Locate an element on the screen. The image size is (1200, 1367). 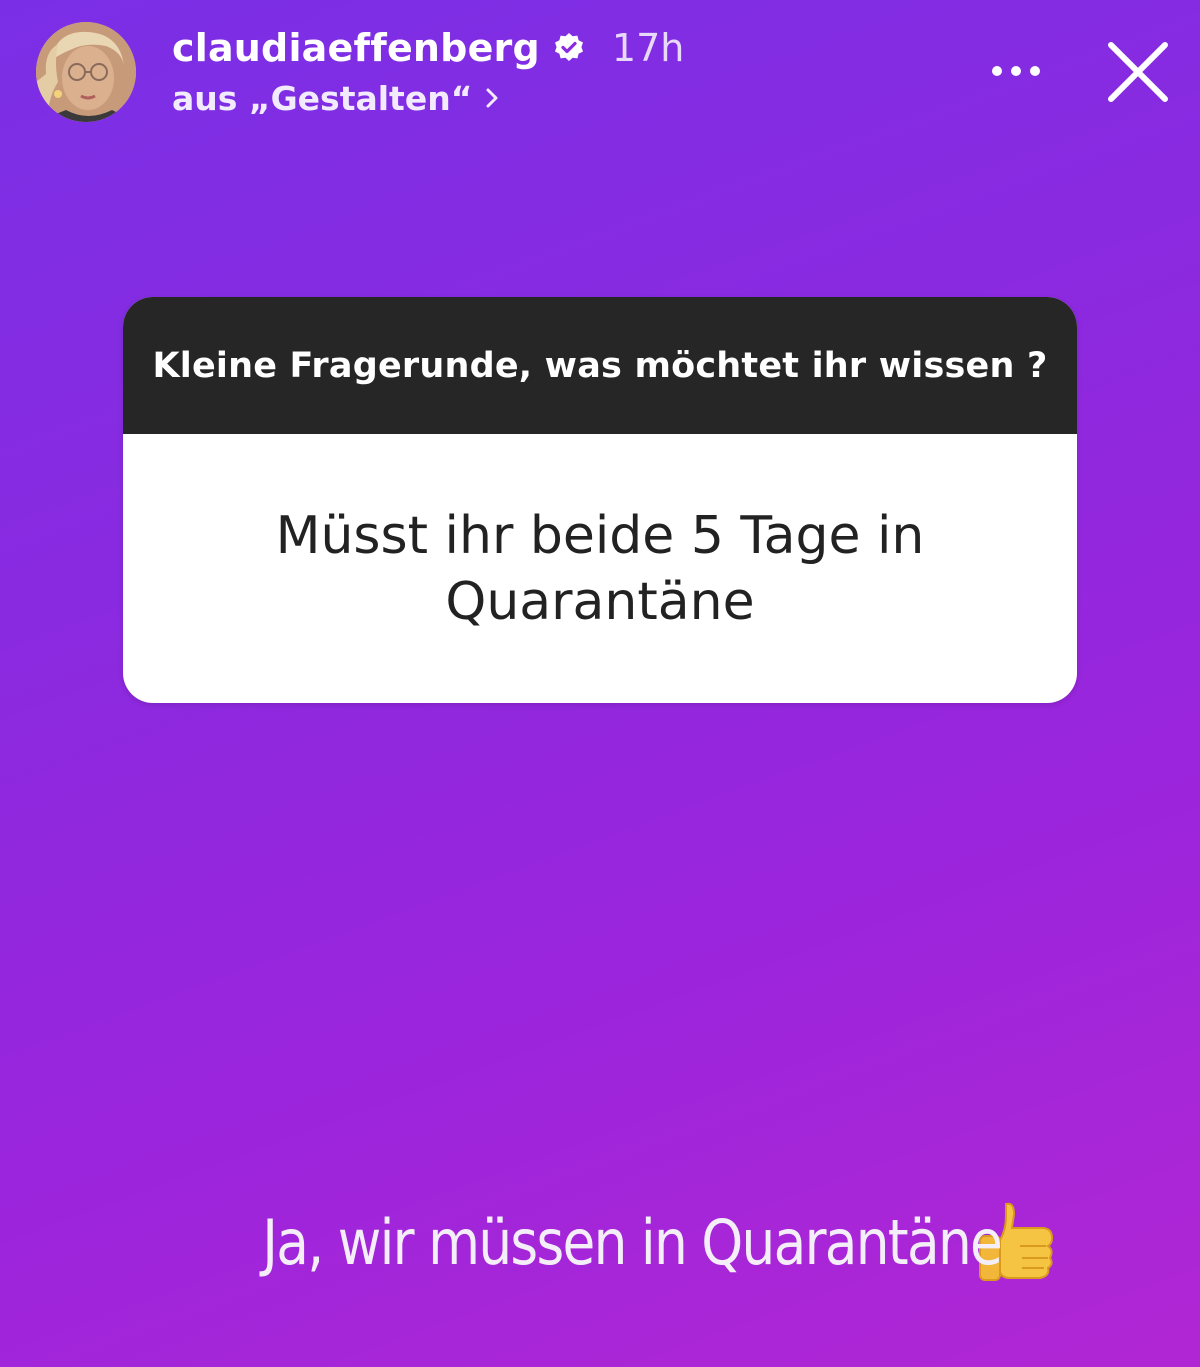
reply-caption: Ja, wir müssen in Quarantäne is located at coordinates (600, 1242).